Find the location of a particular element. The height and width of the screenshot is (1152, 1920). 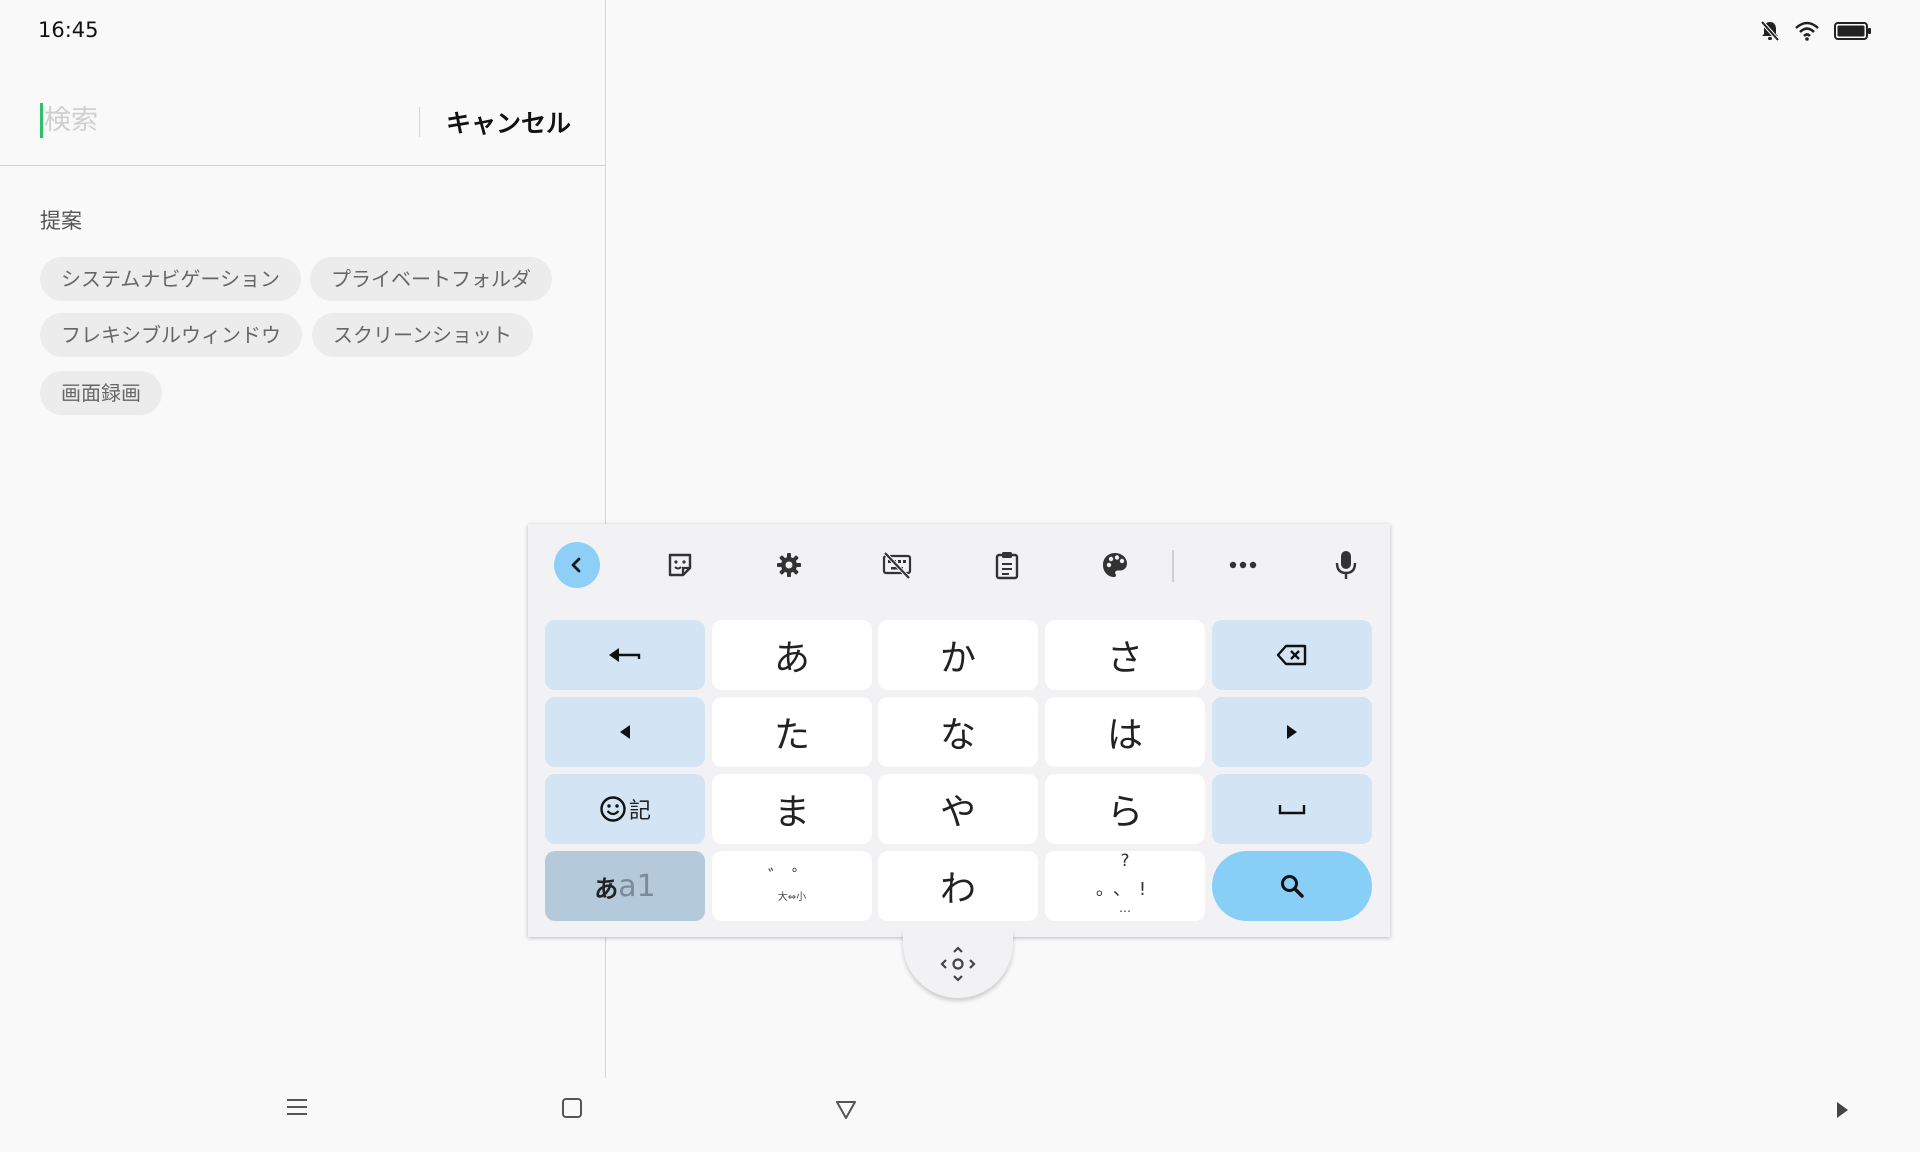

recents-nav-button is located at coordinates (297, 1109).